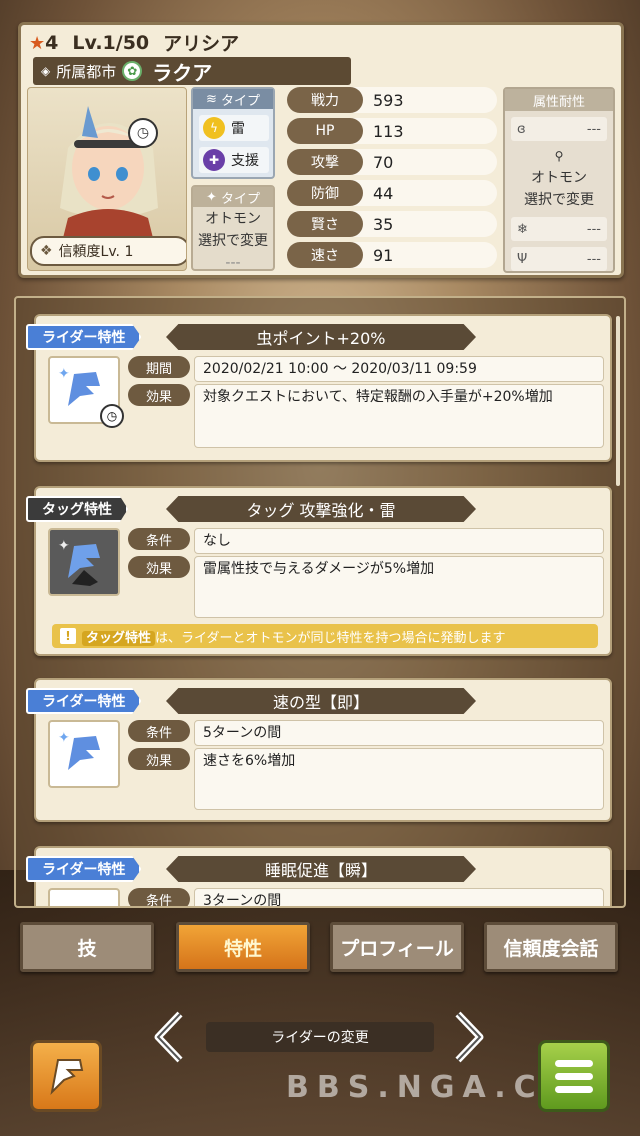  Describe the element at coordinates (84, 897) in the screenshot. I see `rider-trait-icon` at that location.